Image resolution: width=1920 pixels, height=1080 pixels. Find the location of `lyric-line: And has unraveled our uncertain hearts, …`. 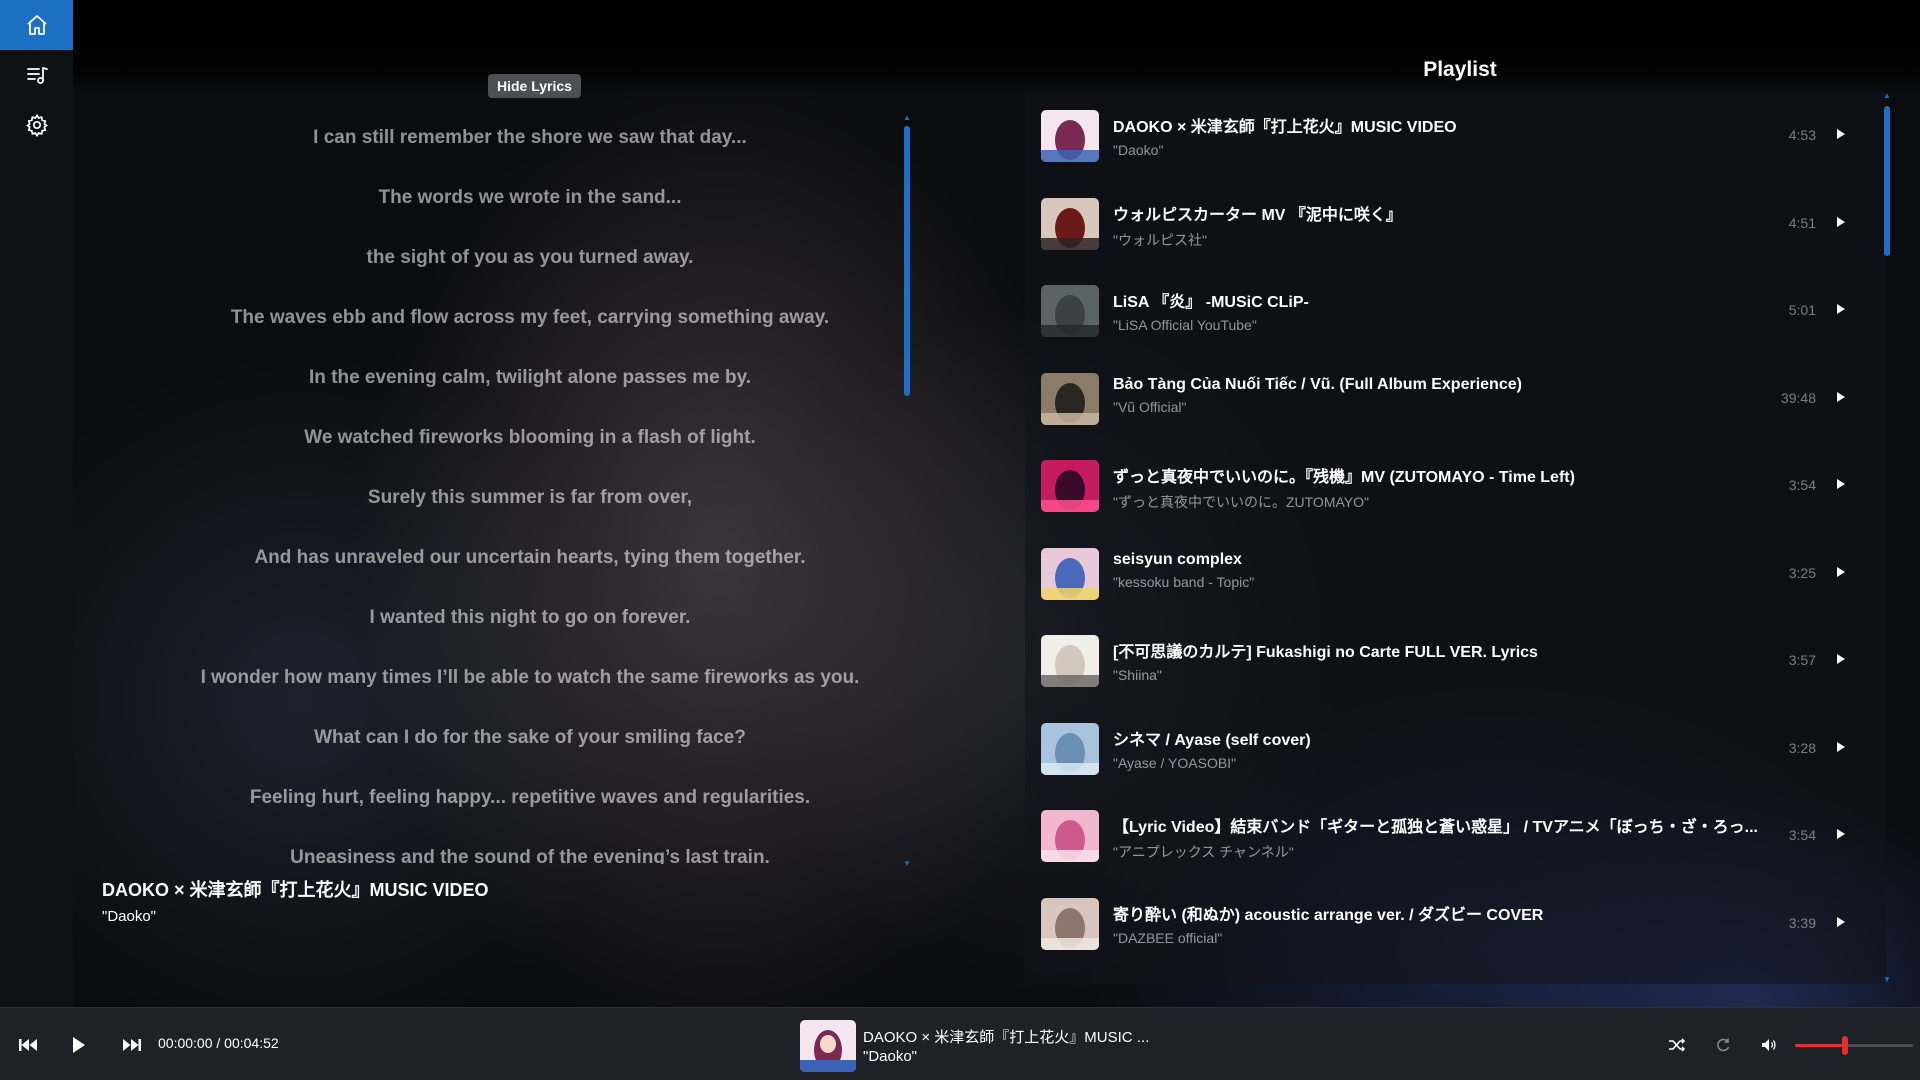

lyric-line: And has unraveled our uncertain hearts, … is located at coordinates (530, 557).